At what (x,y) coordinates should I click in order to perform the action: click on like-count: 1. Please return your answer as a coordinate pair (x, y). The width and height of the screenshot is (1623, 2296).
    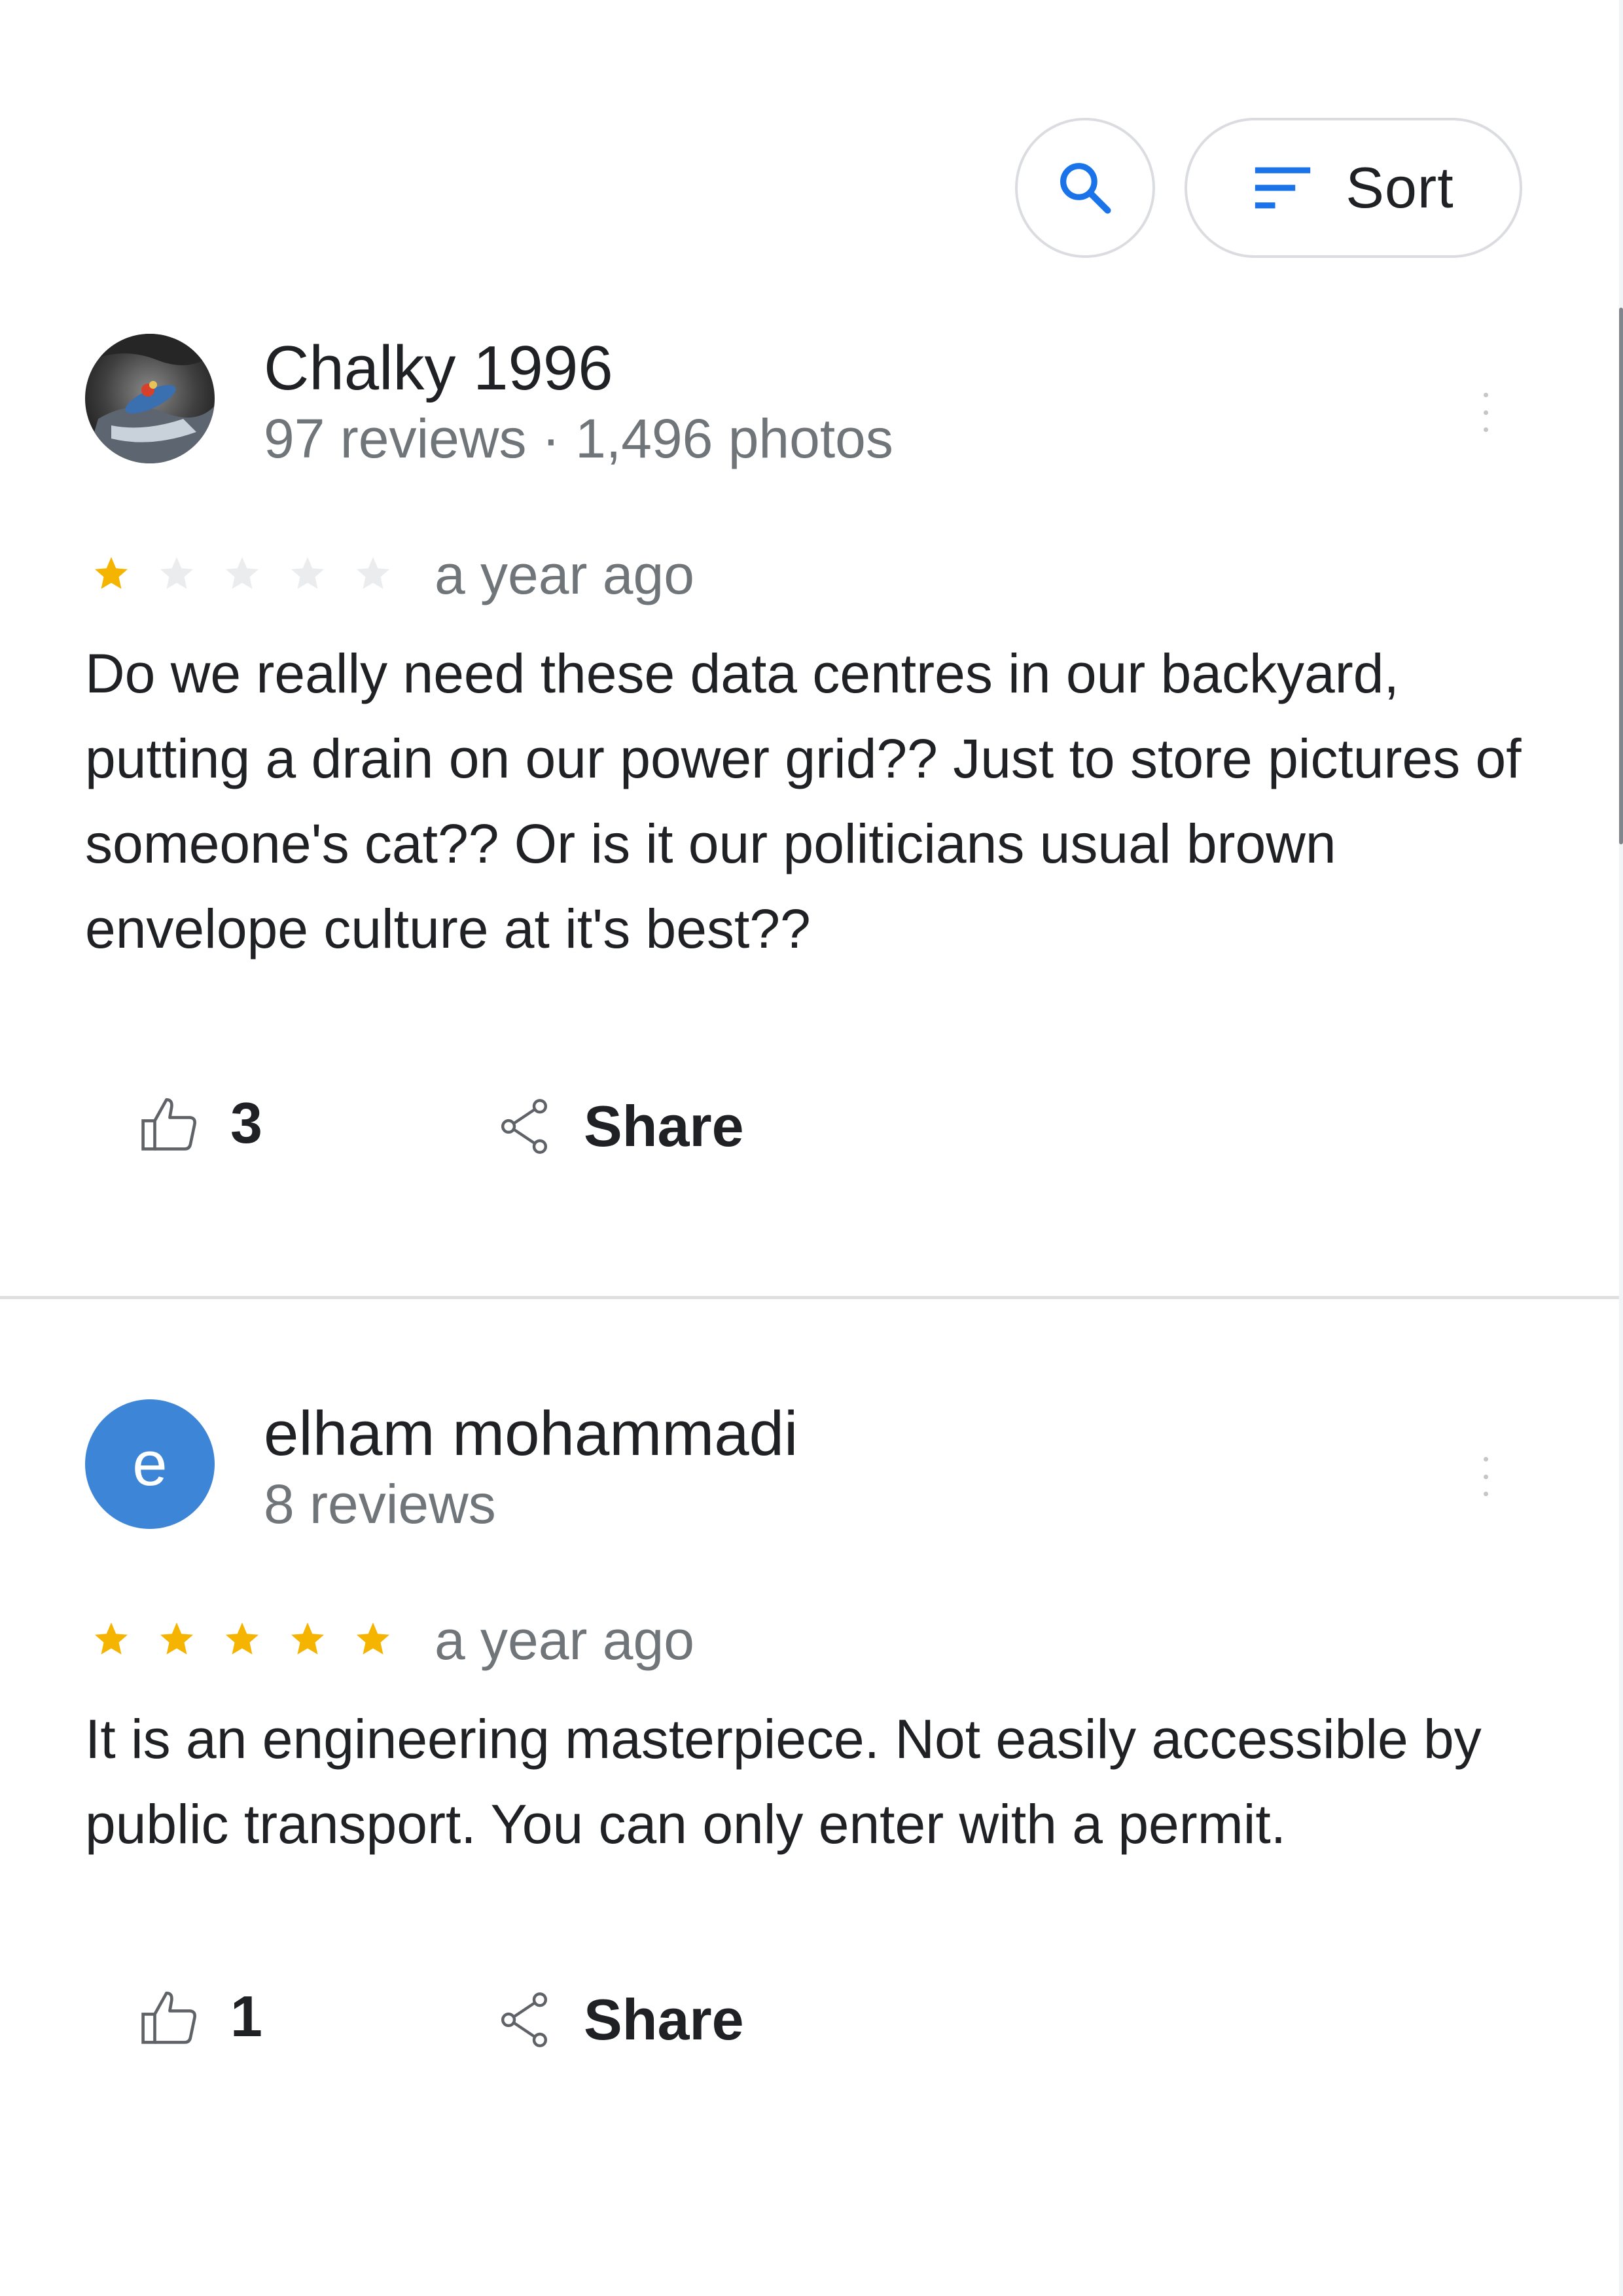
    Looking at the image, I should click on (246, 2016).